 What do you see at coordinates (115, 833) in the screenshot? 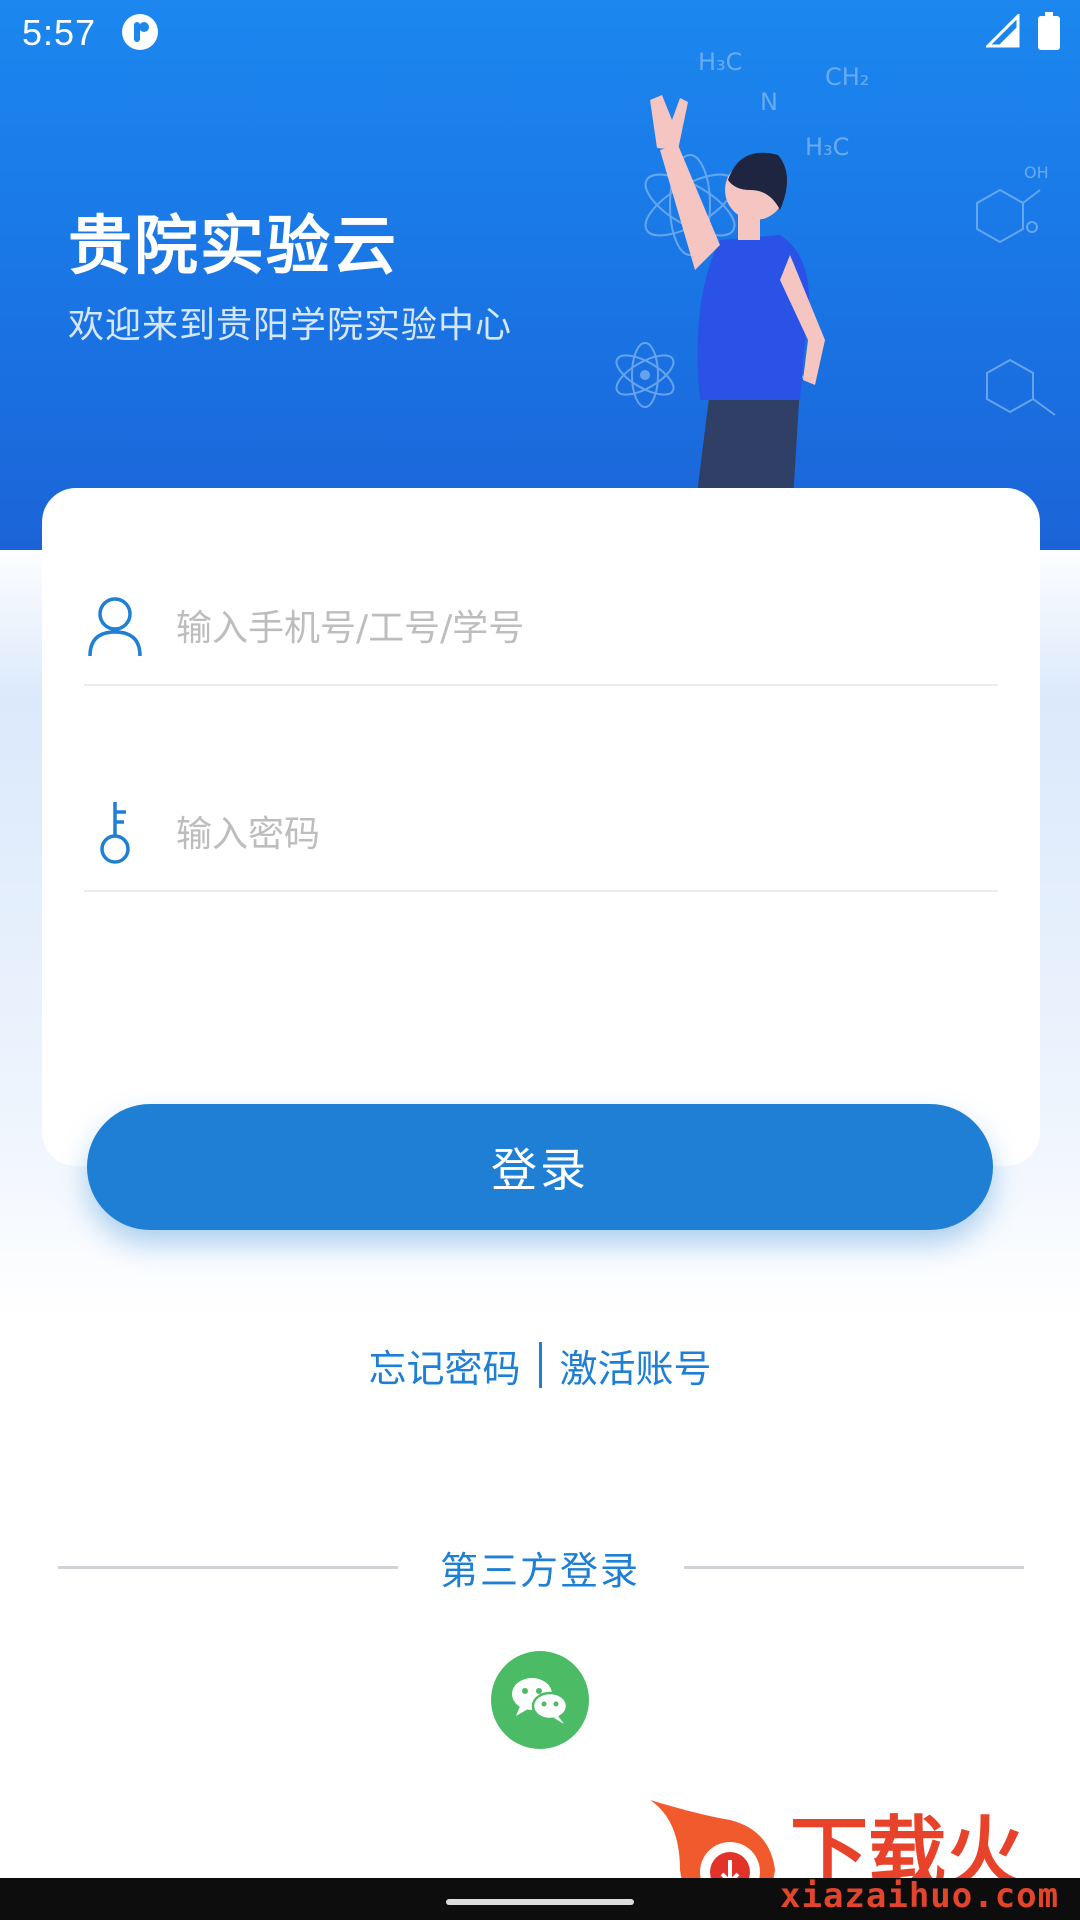
I see `key-icon` at bounding box center [115, 833].